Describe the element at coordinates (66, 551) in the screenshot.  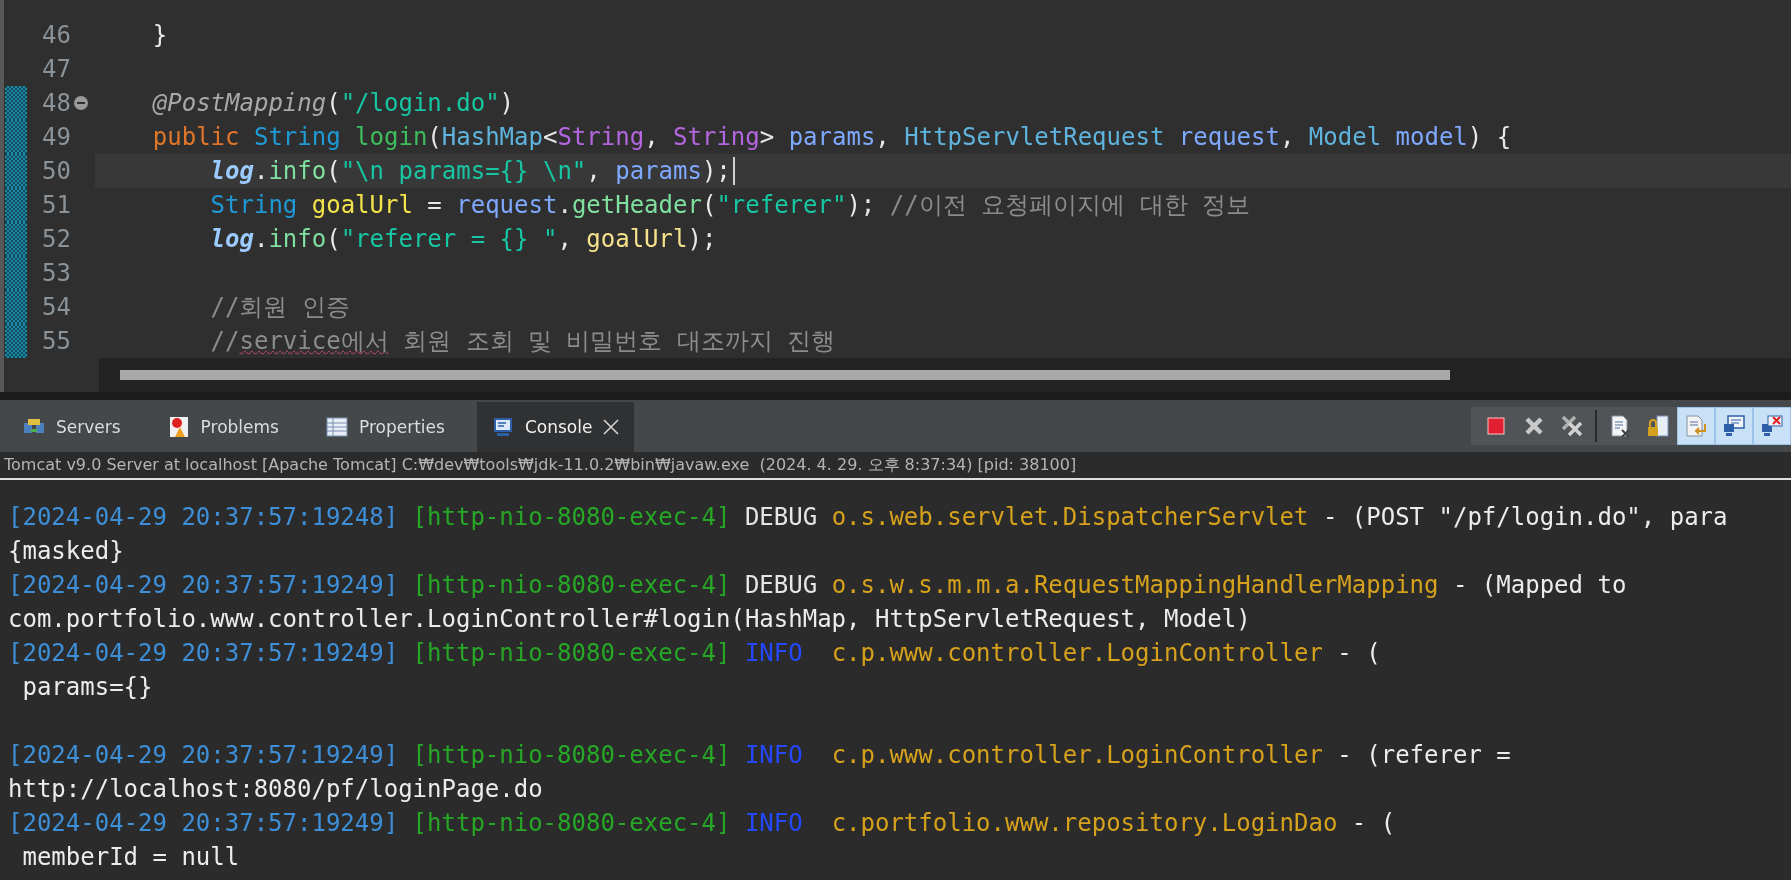
I see `log-line: {masked}` at that location.